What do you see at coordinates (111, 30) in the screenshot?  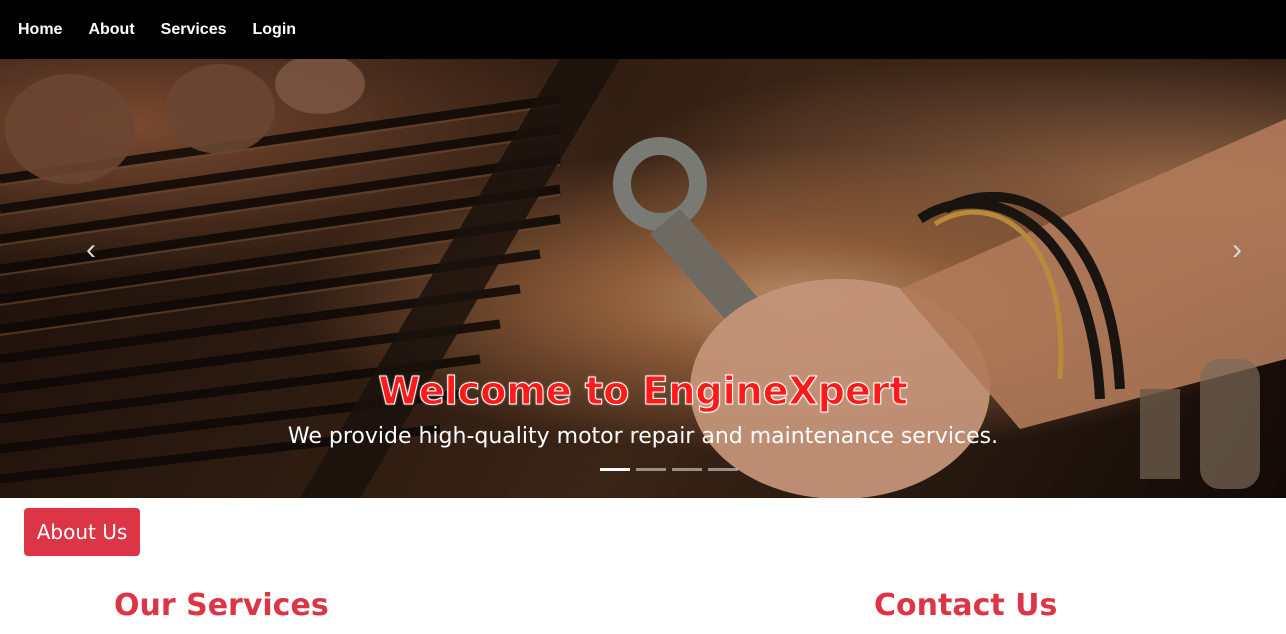 I see `nav-about: About` at bounding box center [111, 30].